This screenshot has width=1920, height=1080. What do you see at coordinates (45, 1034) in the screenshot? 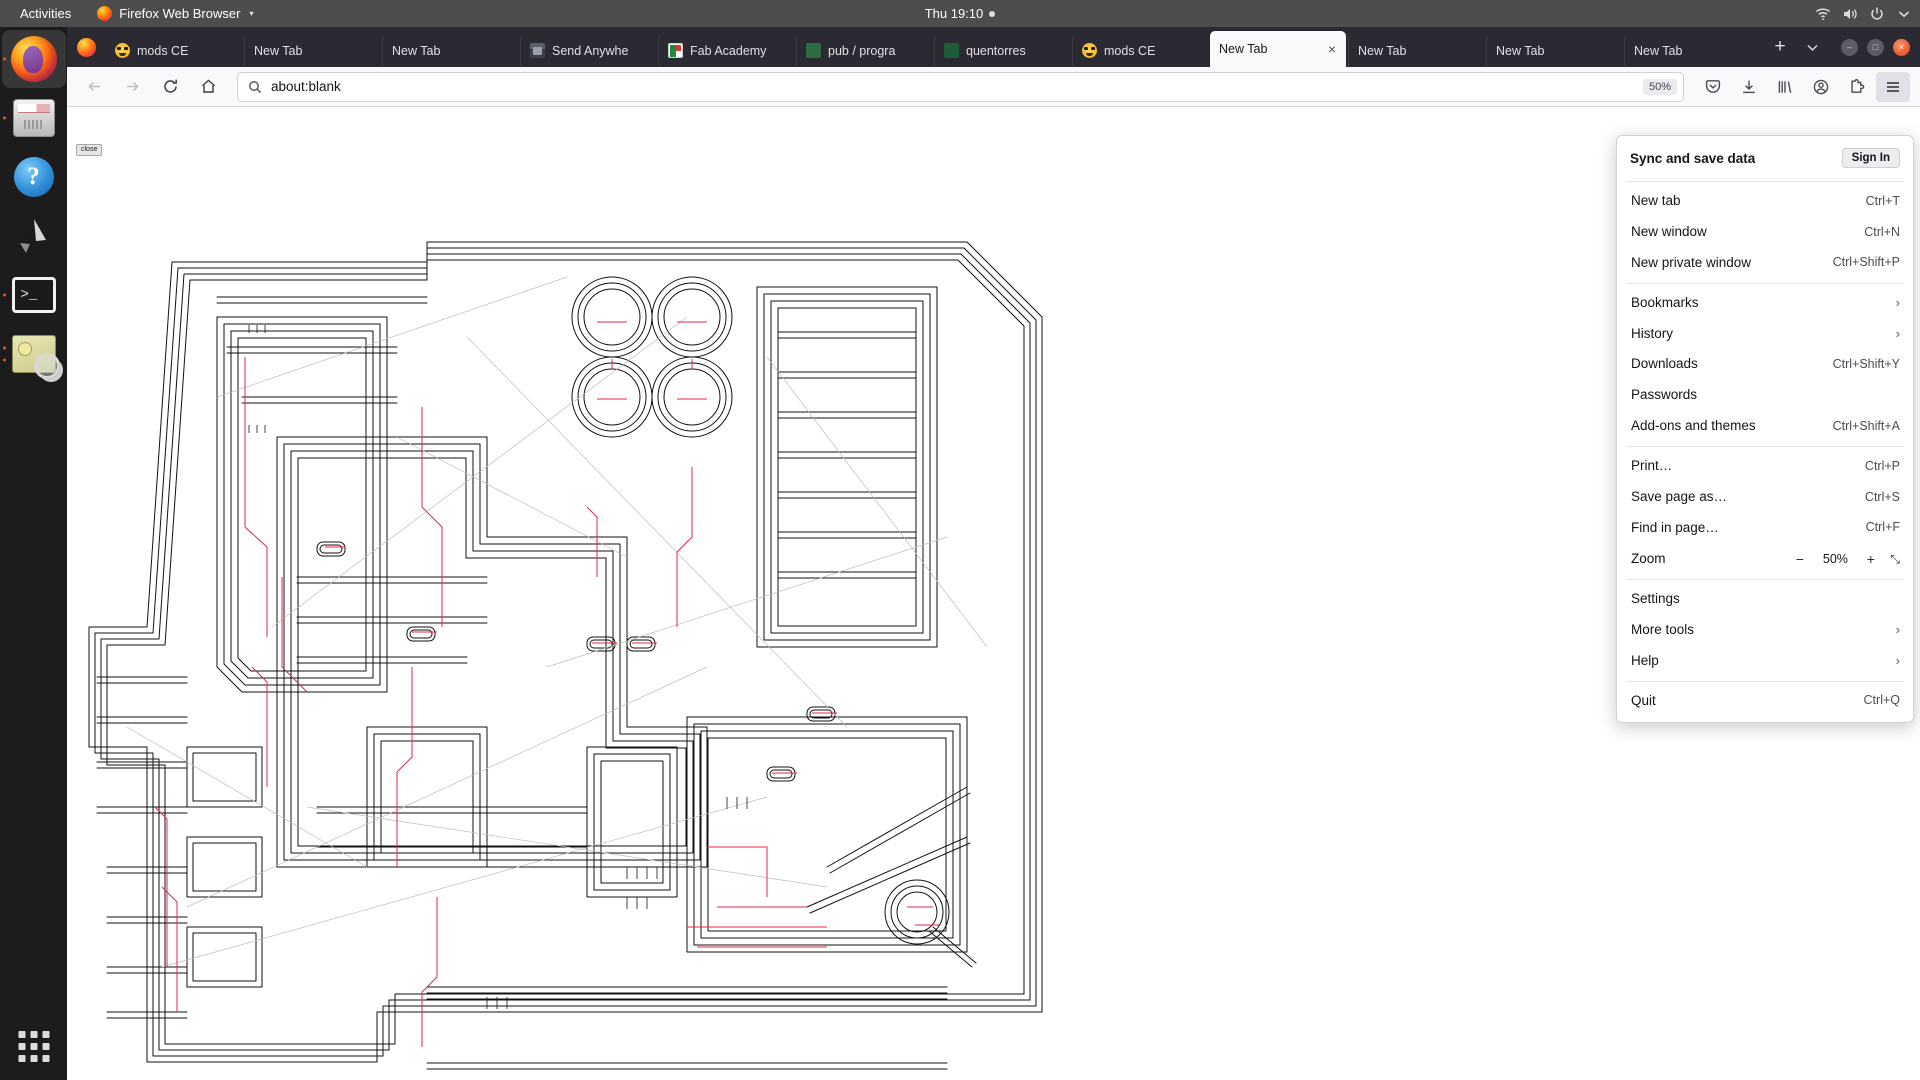
I see `grid-dot-icon` at bounding box center [45, 1034].